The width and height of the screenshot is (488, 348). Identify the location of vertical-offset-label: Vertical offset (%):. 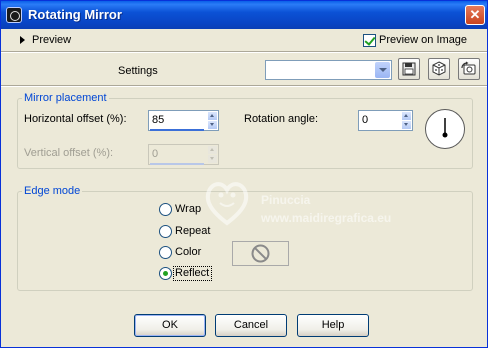
(69, 153).